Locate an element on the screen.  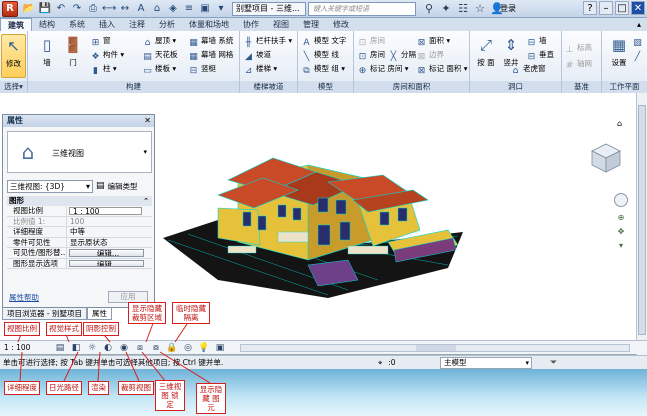
viewcube is located at coordinates (606, 158).